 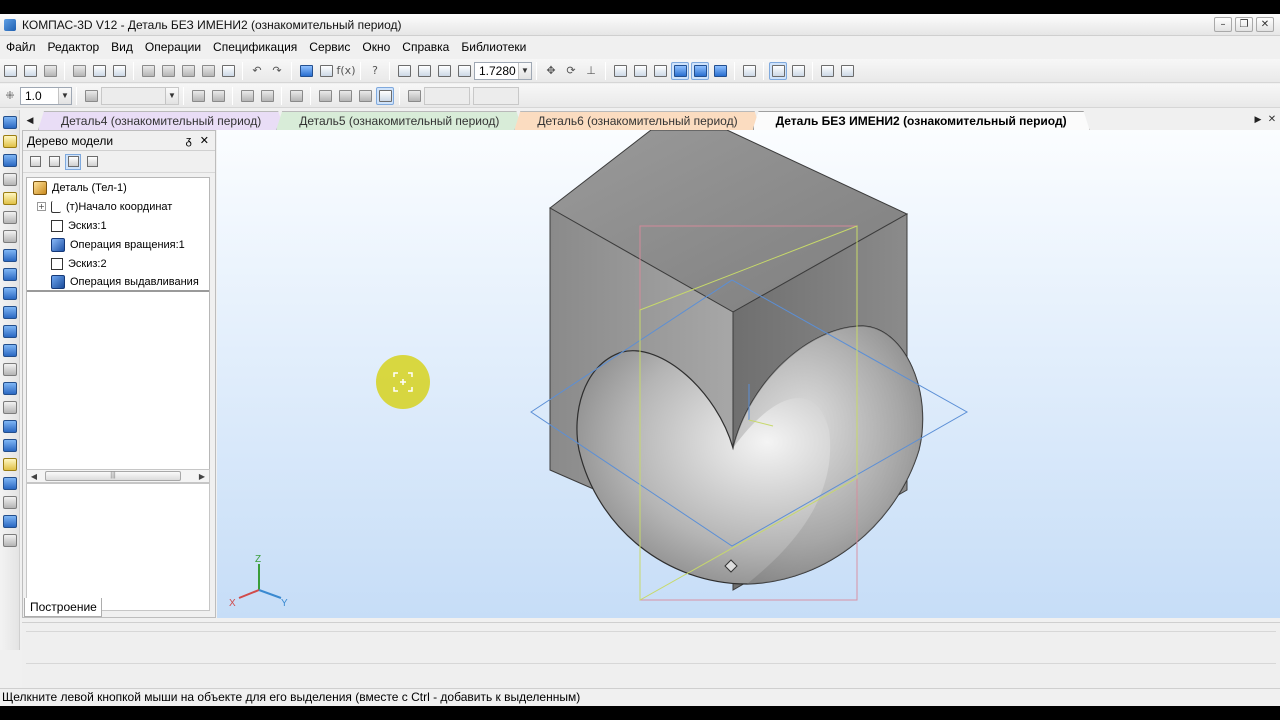 What do you see at coordinates (1265, 24) in the screenshot?
I see `close-button: ✕` at bounding box center [1265, 24].